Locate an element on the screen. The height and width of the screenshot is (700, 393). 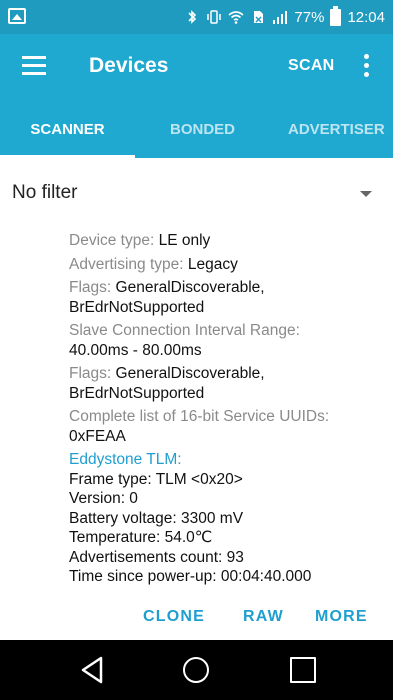
tab-scanner: SCANNER is located at coordinates (67, 128).